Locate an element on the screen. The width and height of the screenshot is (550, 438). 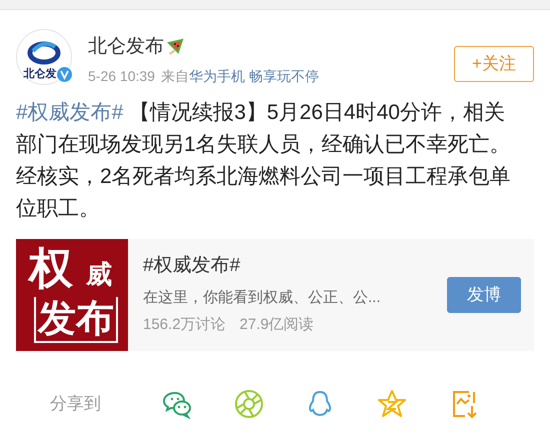
avatar: 北仑发 is located at coordinates (44, 57).